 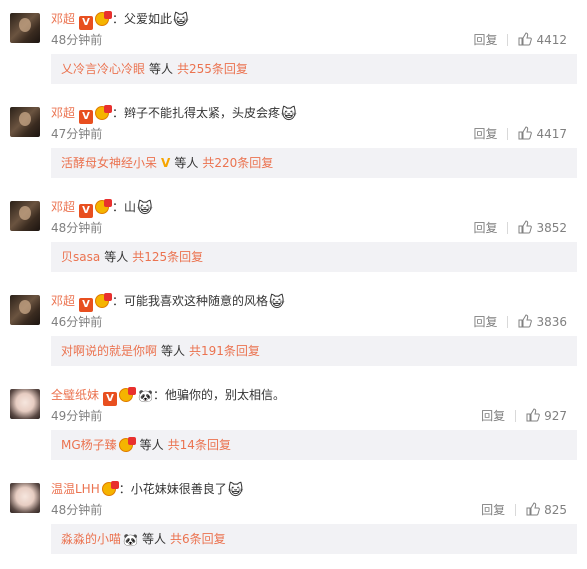 I want to click on comment-body: 邓超 V ：山😺 48分钟前 回复 3852, so click(x=315, y=217).